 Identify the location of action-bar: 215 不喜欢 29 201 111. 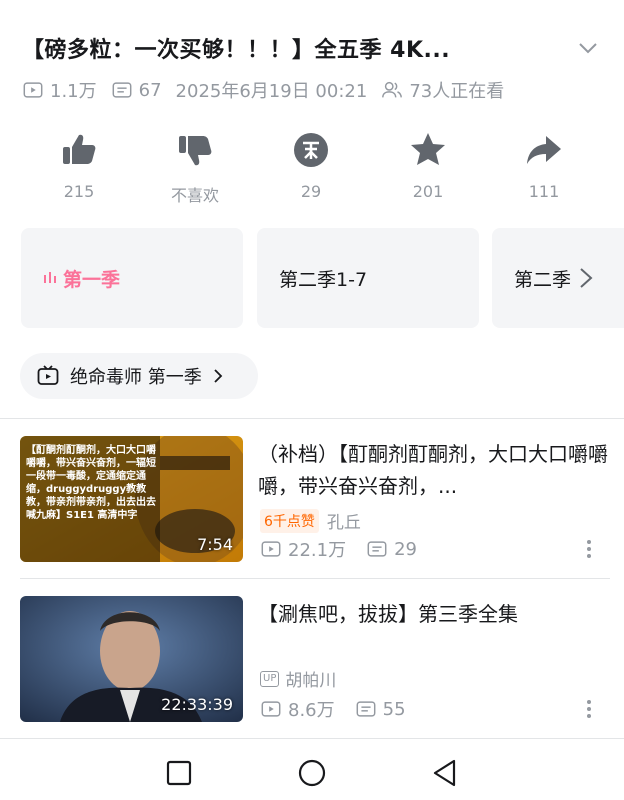
(312, 170).